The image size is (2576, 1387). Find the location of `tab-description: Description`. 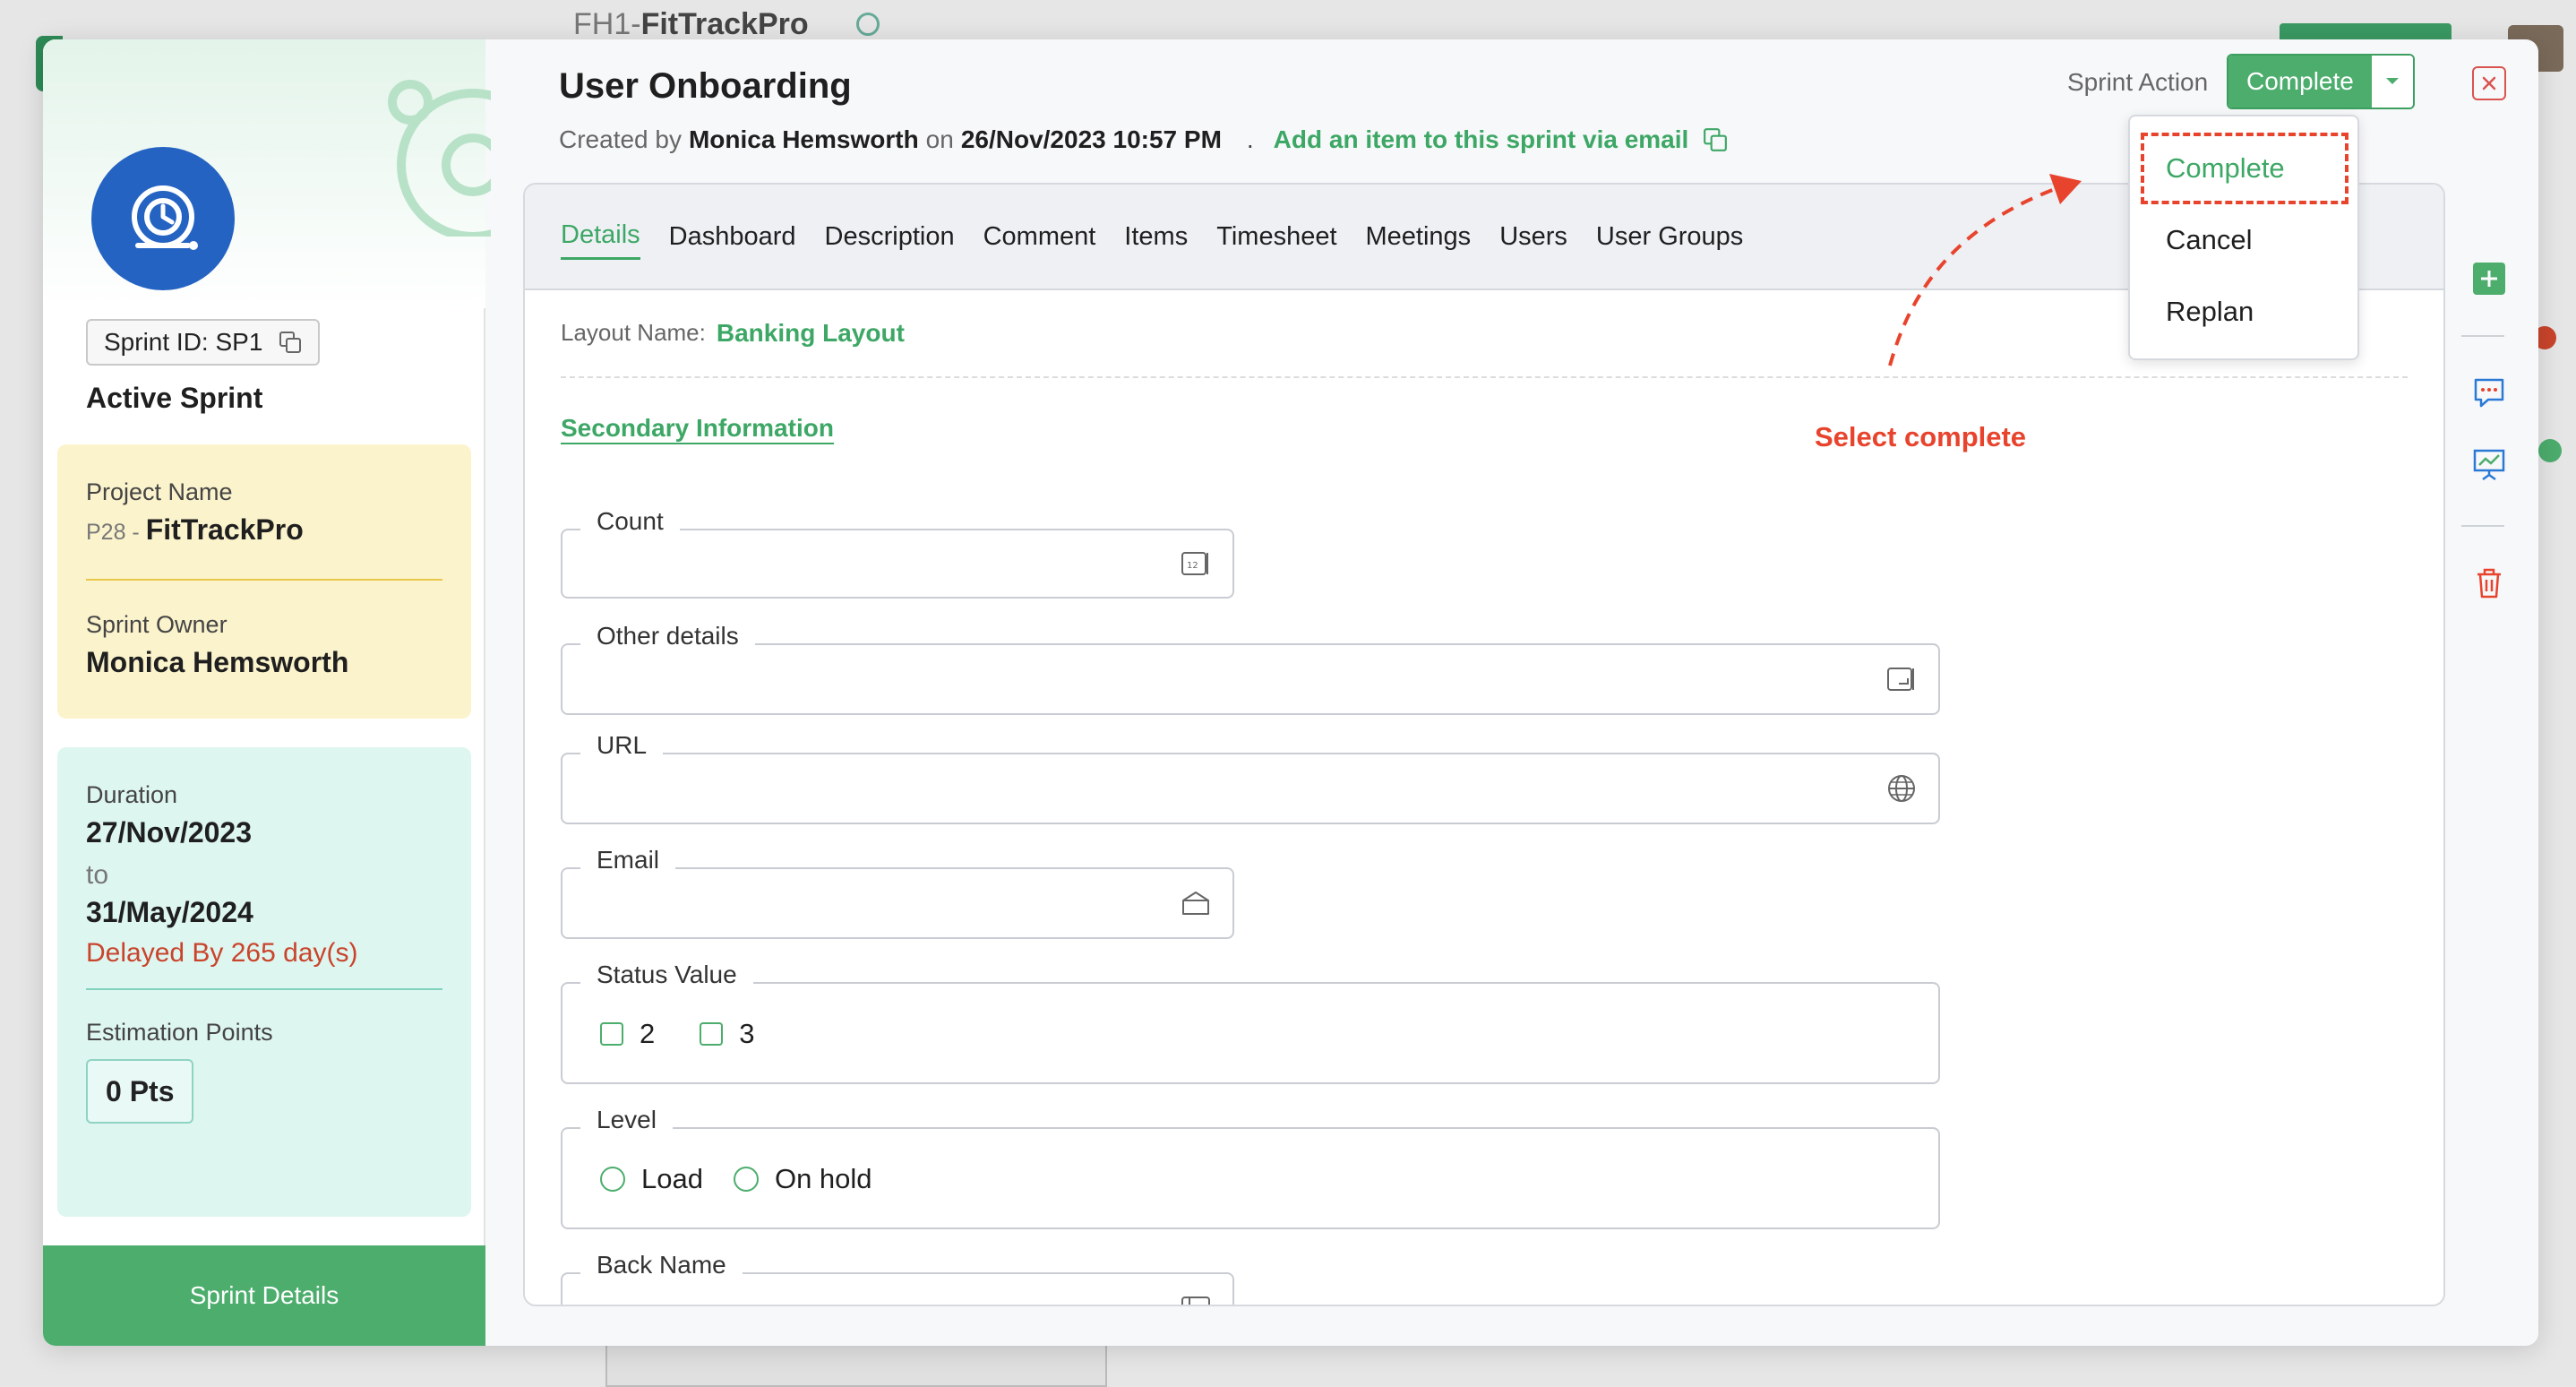

tab-description: Description is located at coordinates (890, 237).